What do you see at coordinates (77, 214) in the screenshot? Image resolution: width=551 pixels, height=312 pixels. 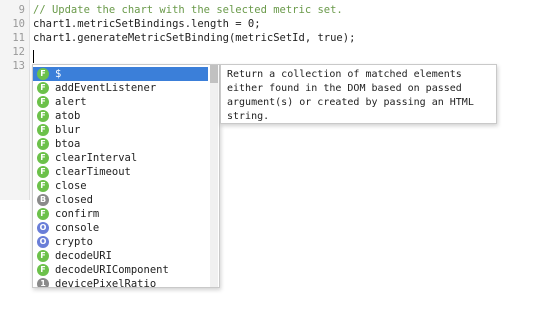 I see `autocomplete-item-label: confirm` at bounding box center [77, 214].